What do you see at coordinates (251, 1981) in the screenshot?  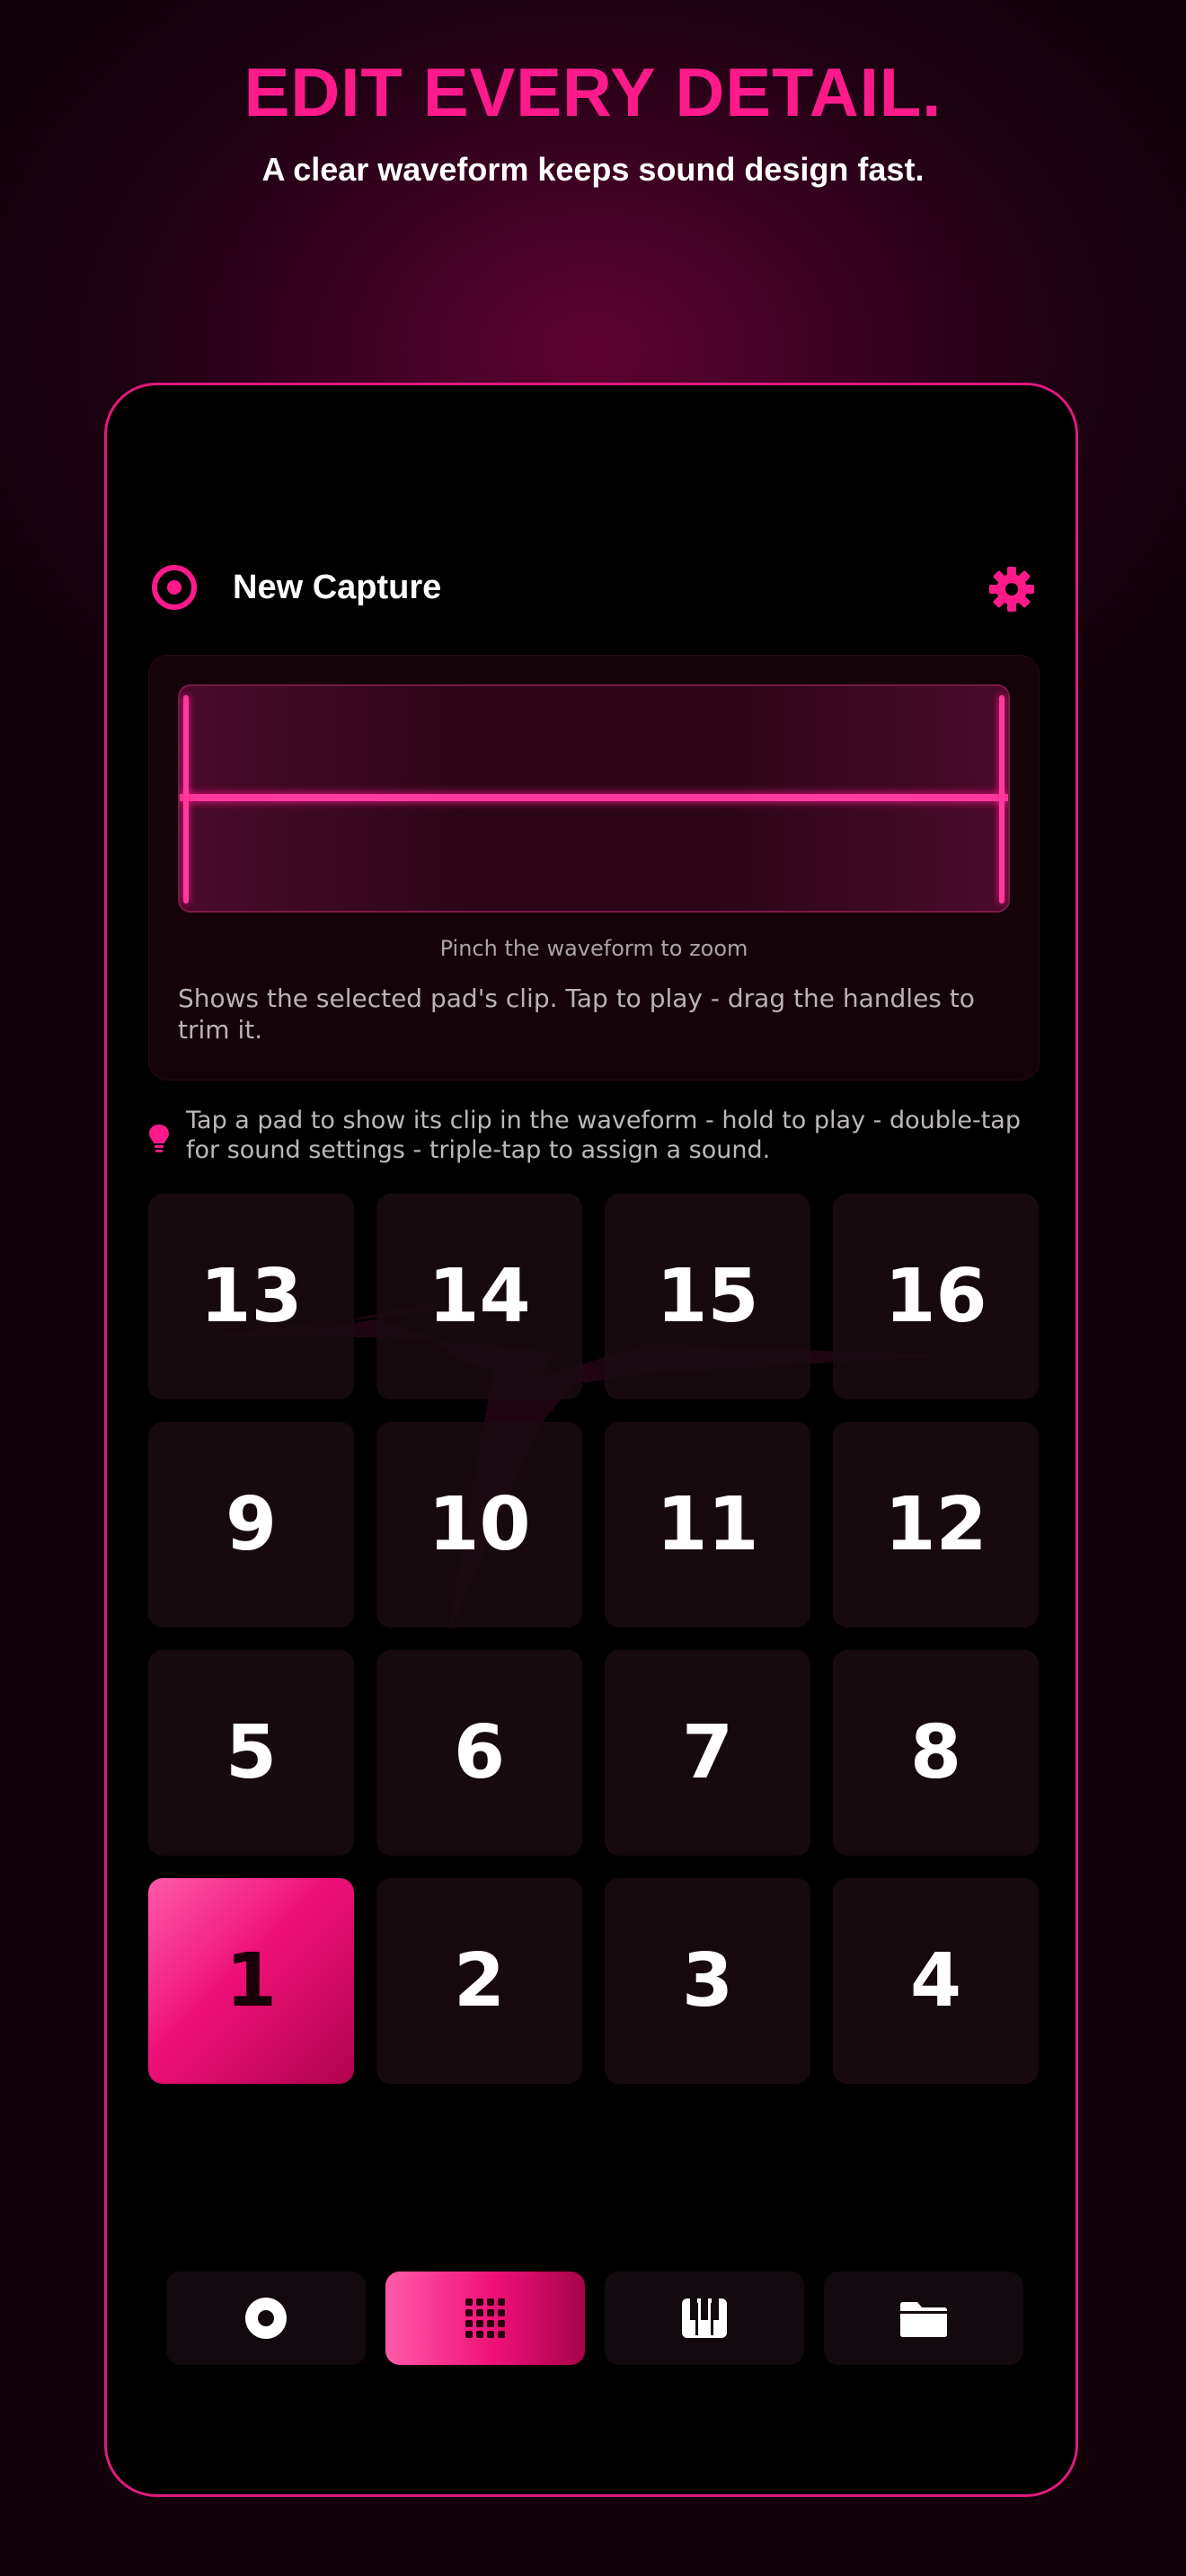 I see `pad-1-selected: 1` at bounding box center [251, 1981].